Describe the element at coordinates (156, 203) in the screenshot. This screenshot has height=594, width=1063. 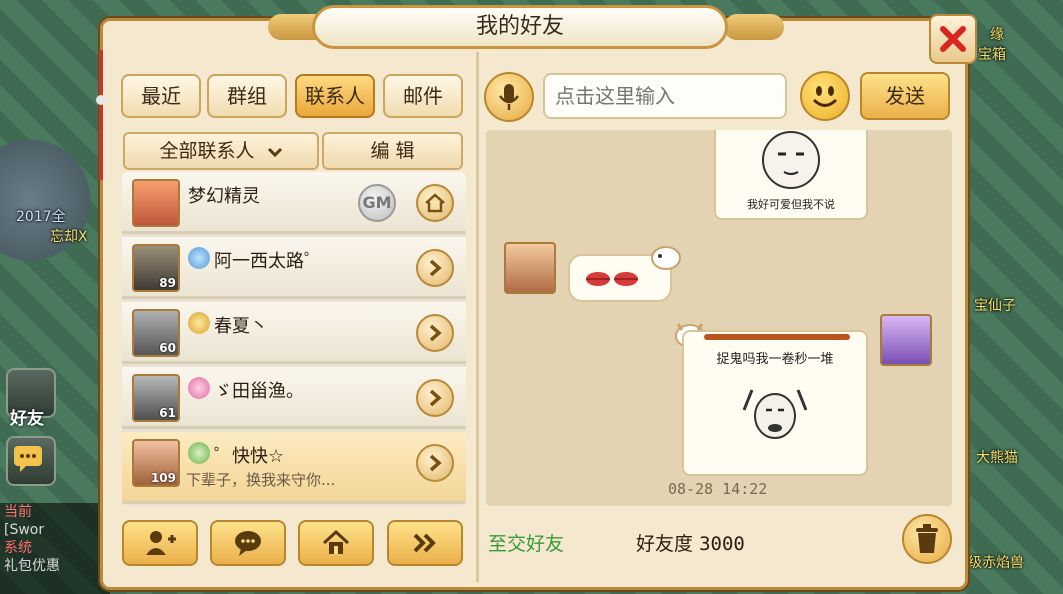
I see `avatar` at that location.